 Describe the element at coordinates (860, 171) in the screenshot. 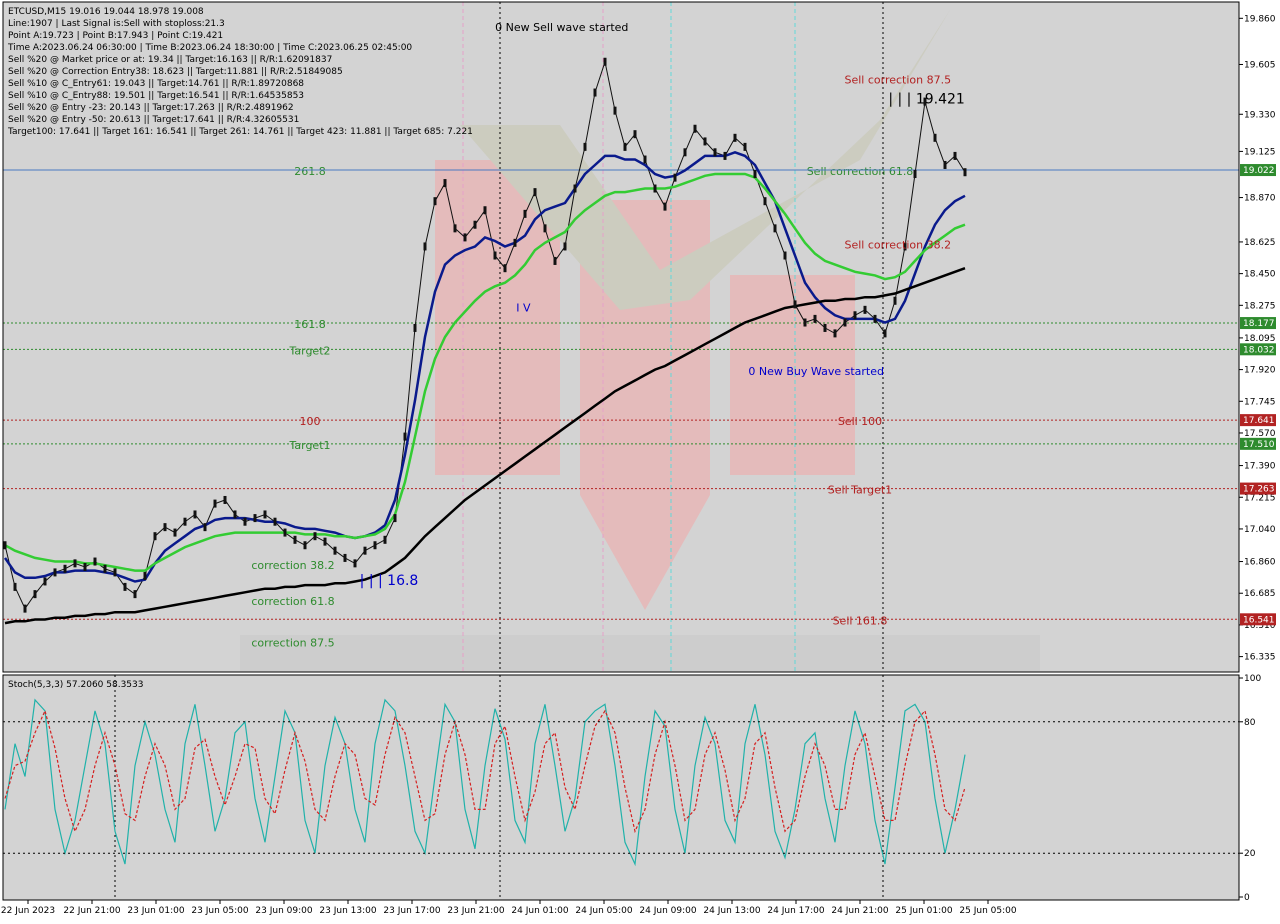

I see `level-right-label: Sell correction 61.8` at that location.